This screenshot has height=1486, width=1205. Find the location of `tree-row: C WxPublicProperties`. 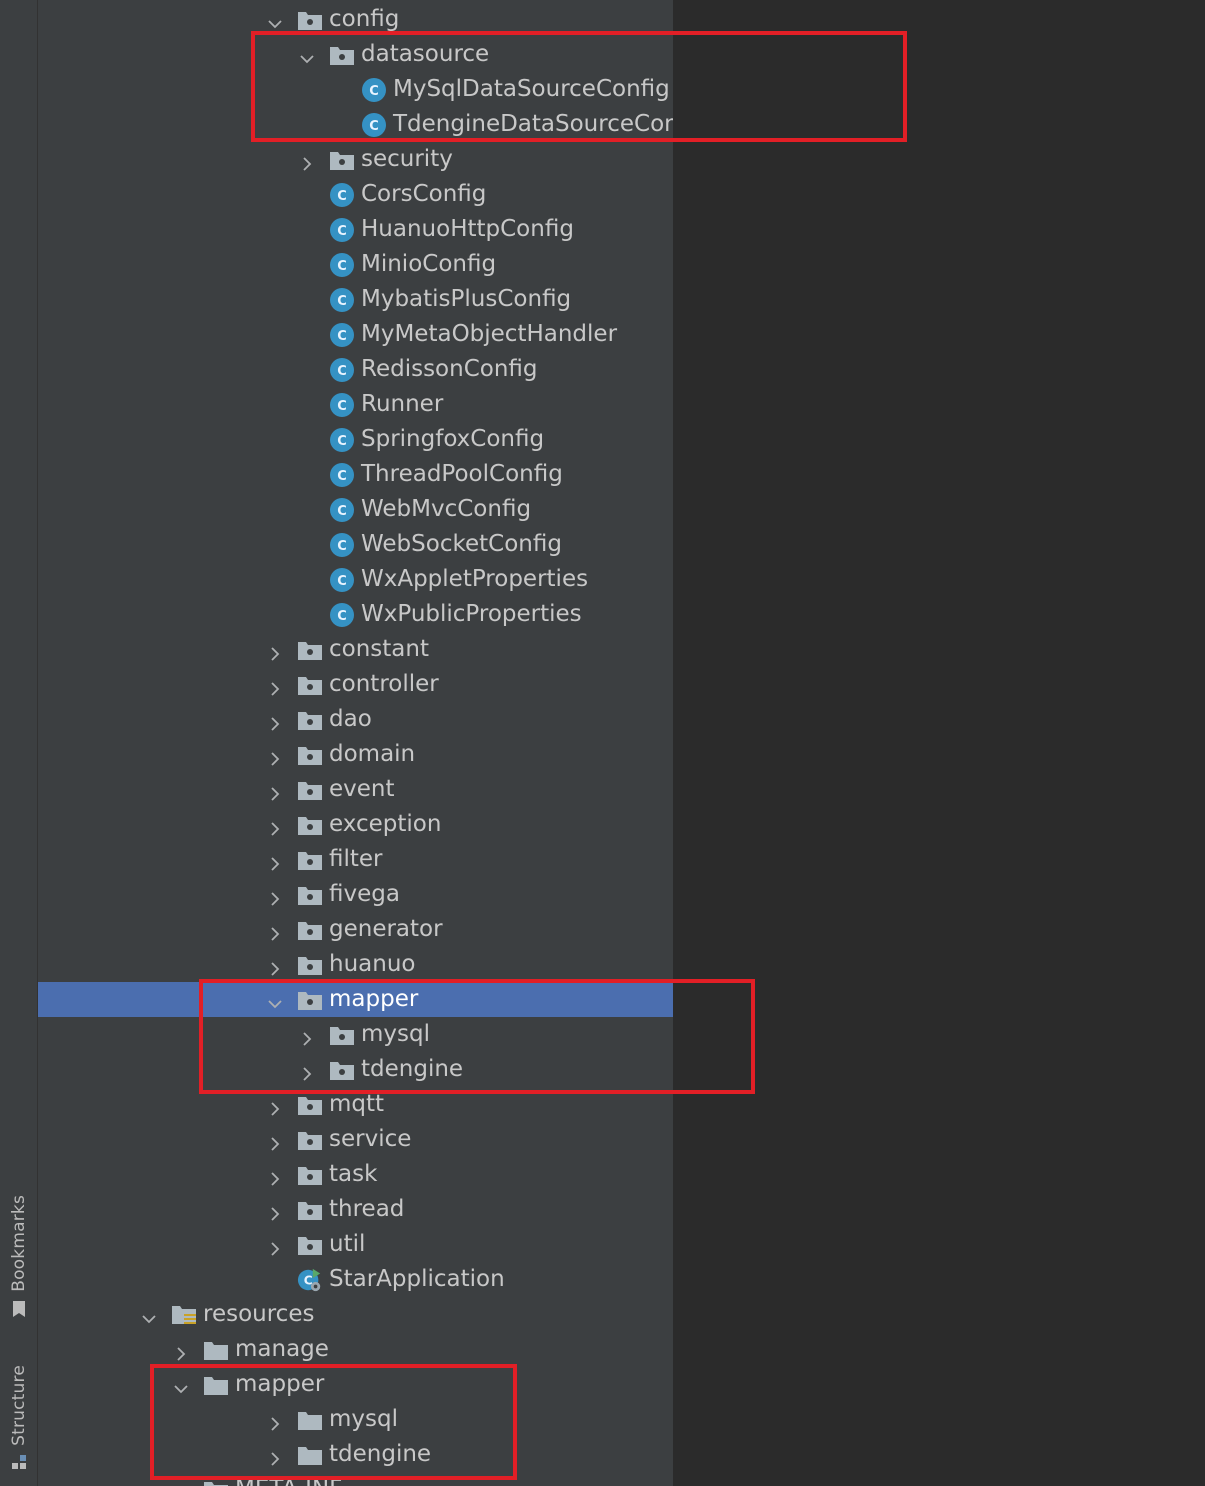

tree-row: C WxPublicProperties is located at coordinates (348, 614).